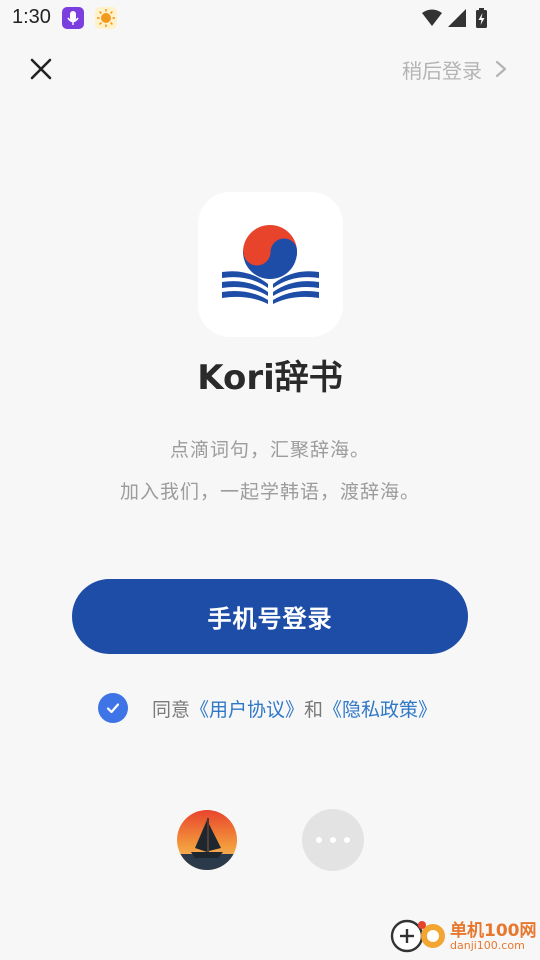 The height and width of the screenshot is (960, 540). Describe the element at coordinates (501, 69) in the screenshot. I see `chevron-right-icon` at that location.